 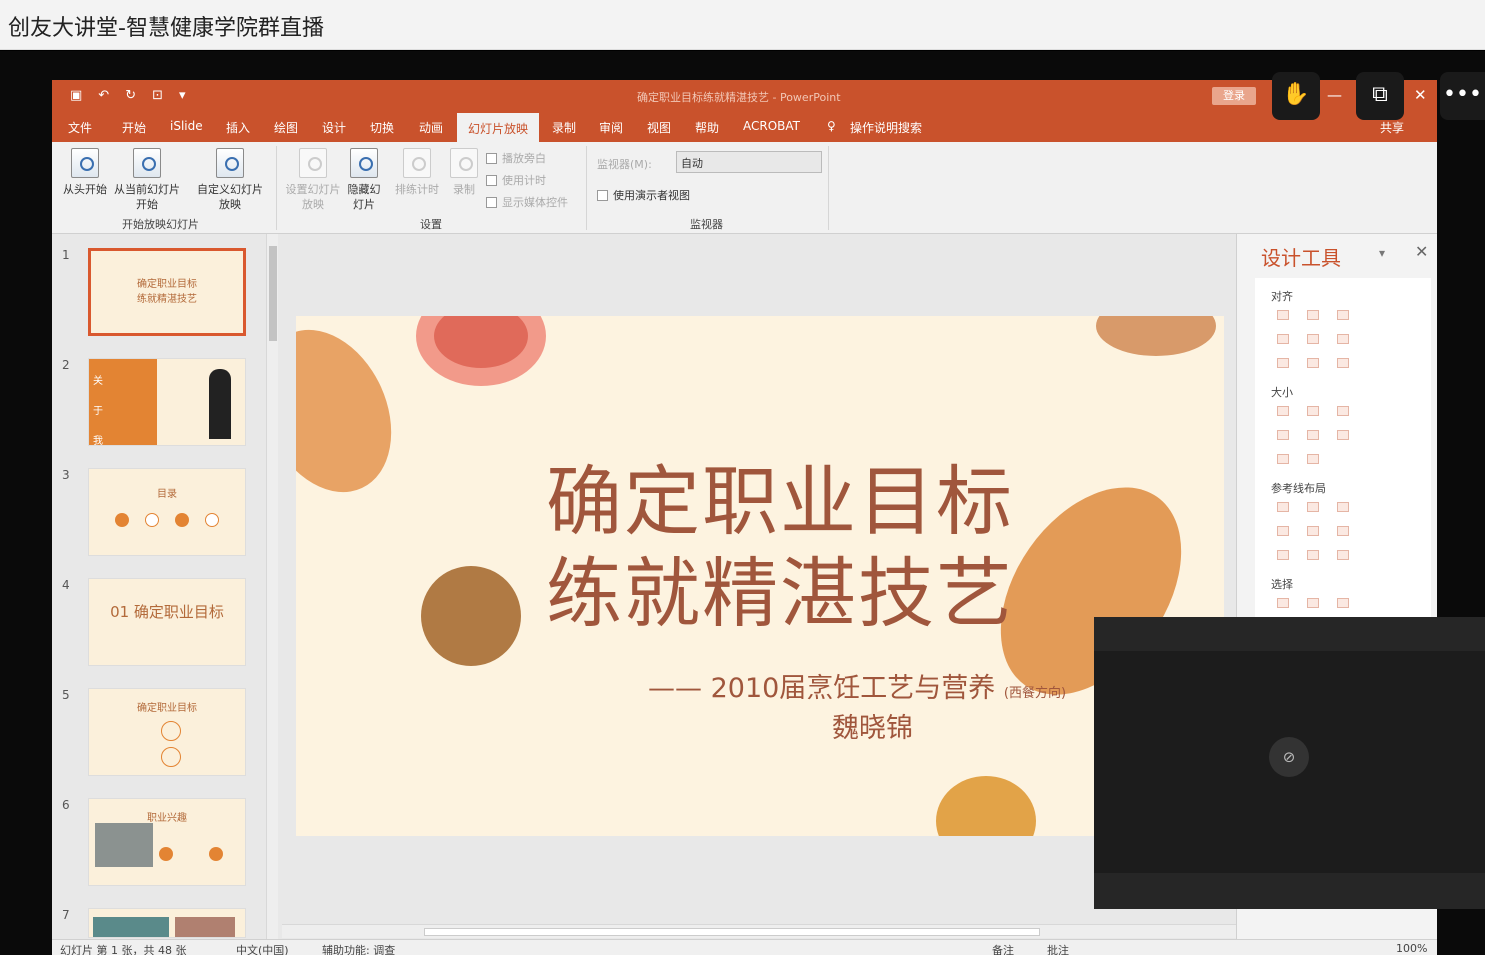 What do you see at coordinates (1382, 253) in the screenshot?
I see `chevron-down-icon: ▾` at bounding box center [1382, 253].